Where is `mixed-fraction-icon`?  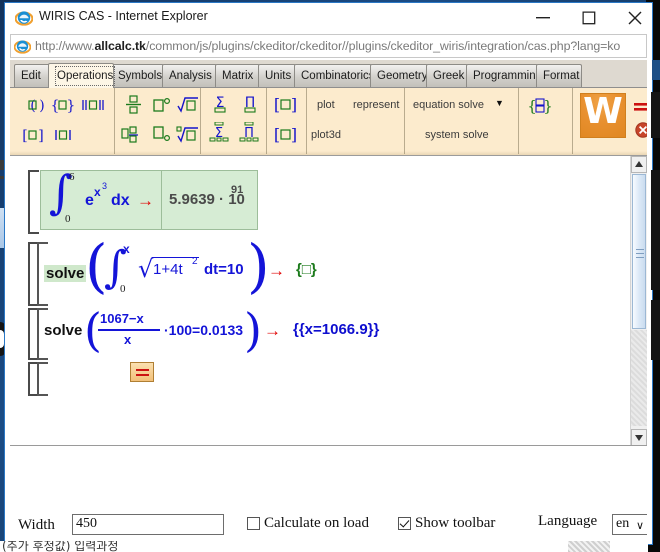
mixed-fraction-icon is located at coordinates (134, 135).